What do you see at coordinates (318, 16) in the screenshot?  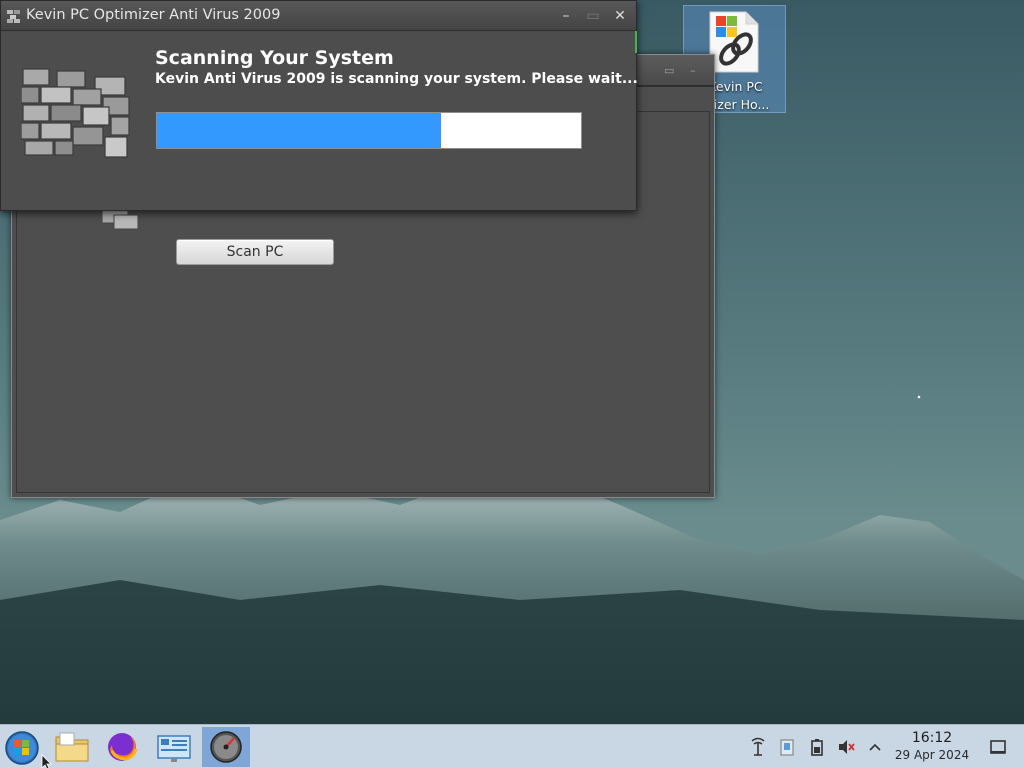 I see `dialog-titlebar: Kevin PC Optimizer Anti Virus 2009 – ▭ ✕` at bounding box center [318, 16].